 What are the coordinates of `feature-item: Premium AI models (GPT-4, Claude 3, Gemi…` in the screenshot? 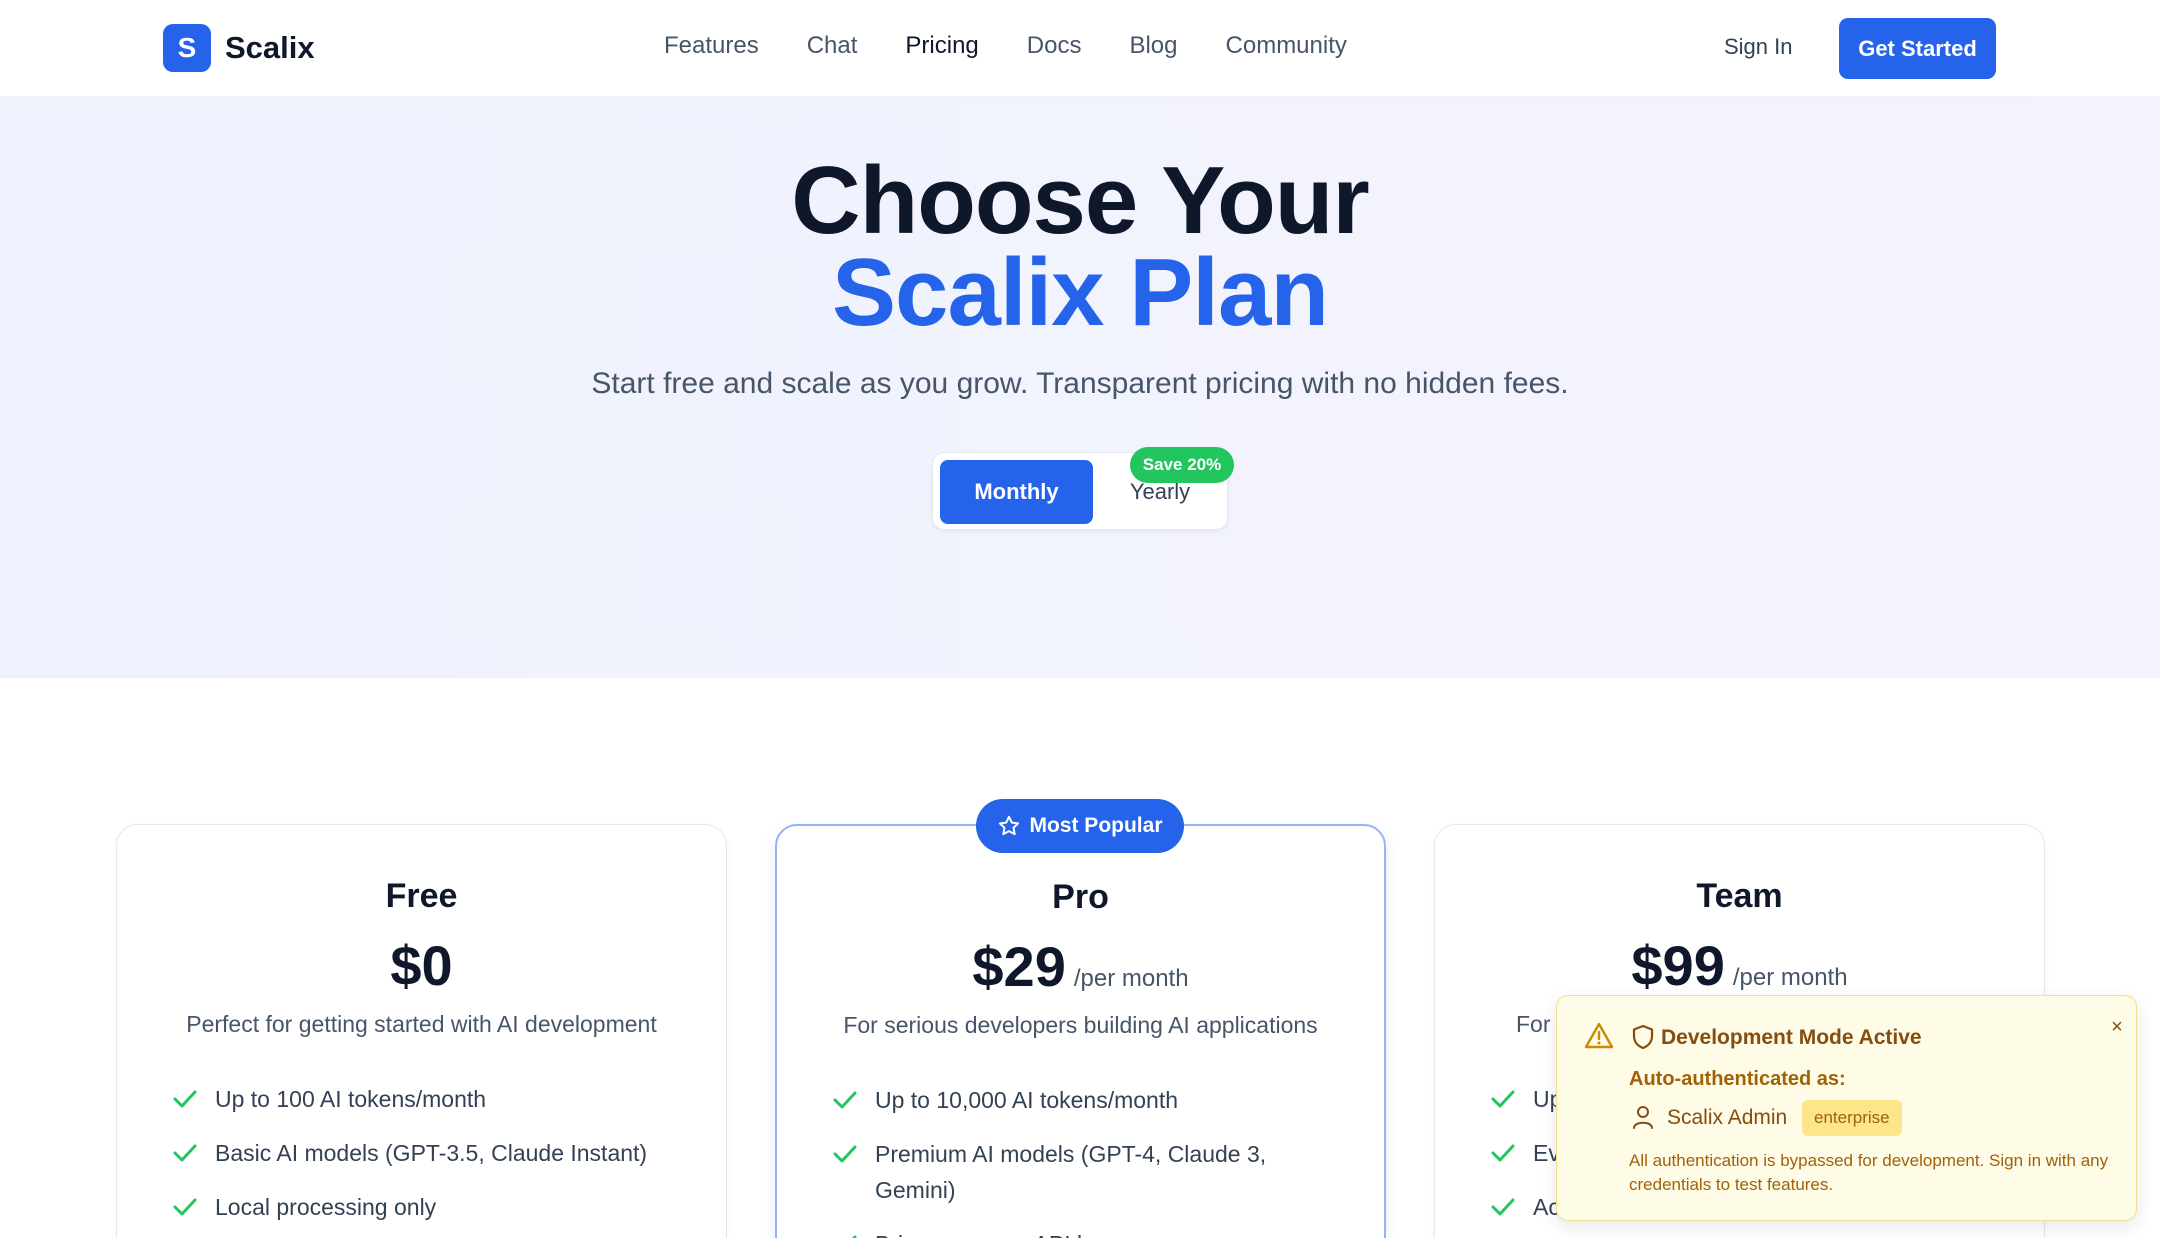 It's located at (1087, 1172).